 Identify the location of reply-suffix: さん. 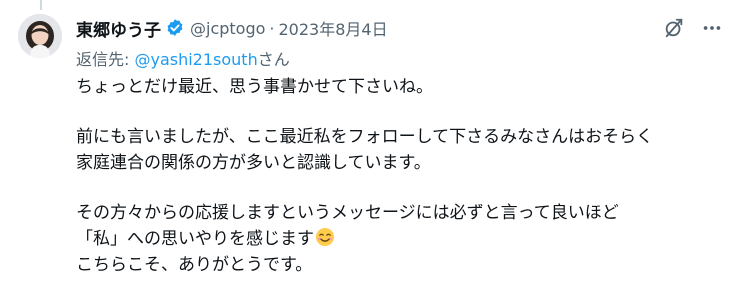
(273, 59).